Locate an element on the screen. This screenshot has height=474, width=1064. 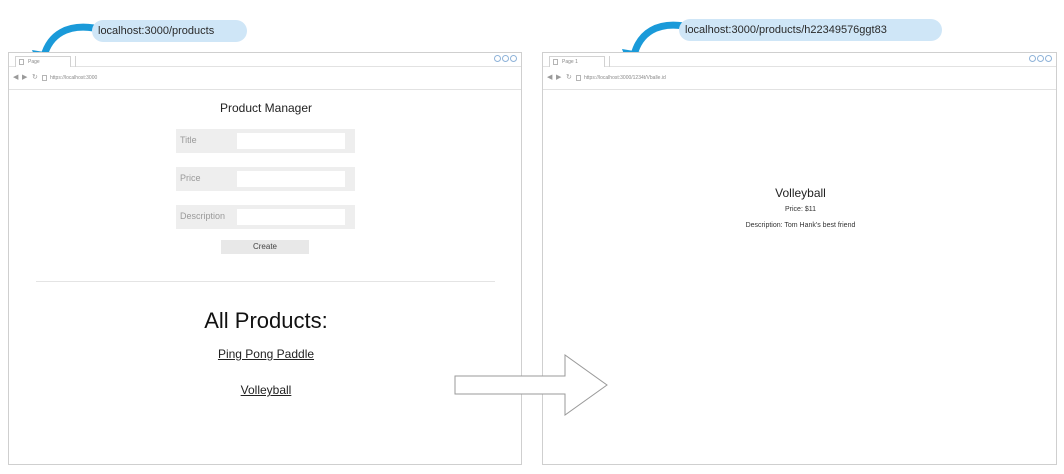
description-form-row: Description is located at coordinates (265, 217).